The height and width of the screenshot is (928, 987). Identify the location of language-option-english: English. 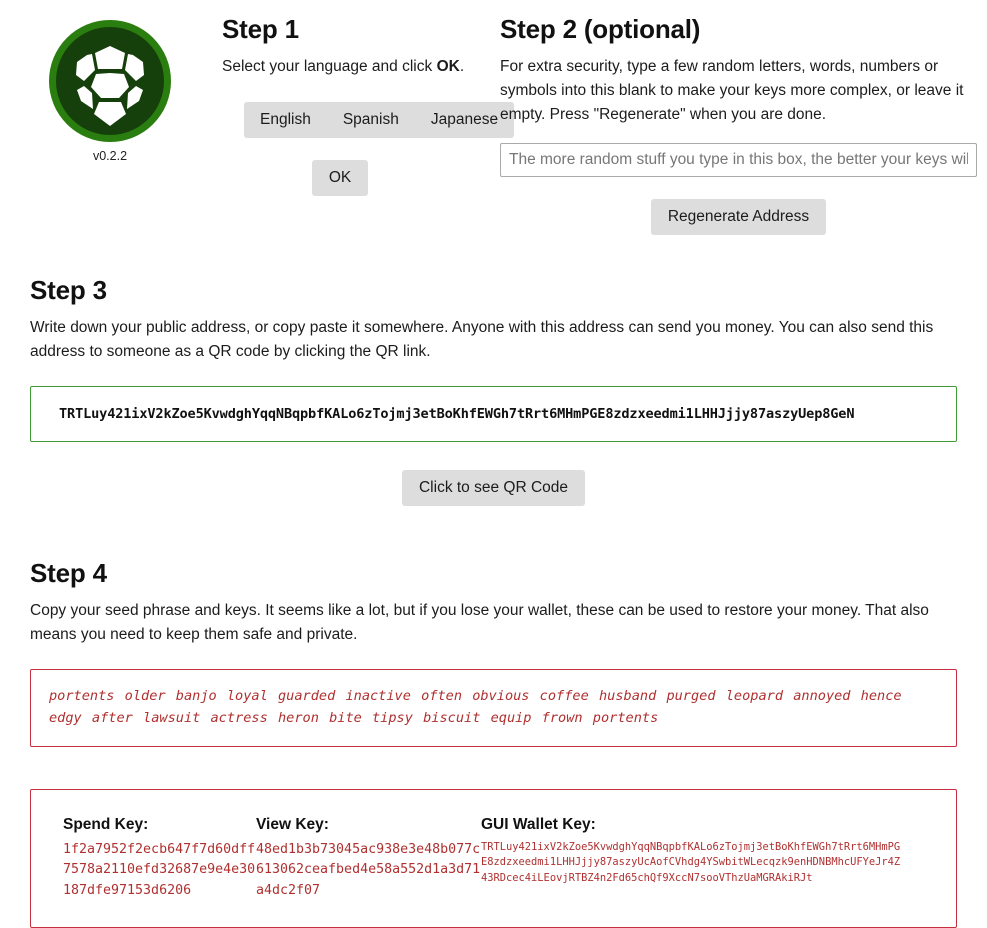
(285, 120).